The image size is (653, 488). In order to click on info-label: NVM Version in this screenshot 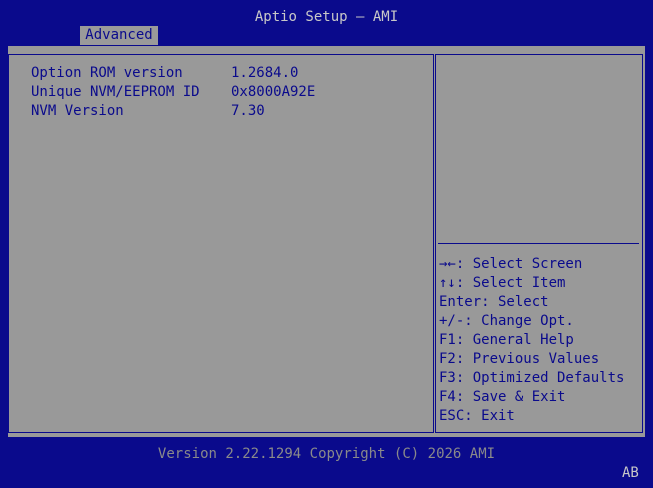, I will do `click(77, 111)`.